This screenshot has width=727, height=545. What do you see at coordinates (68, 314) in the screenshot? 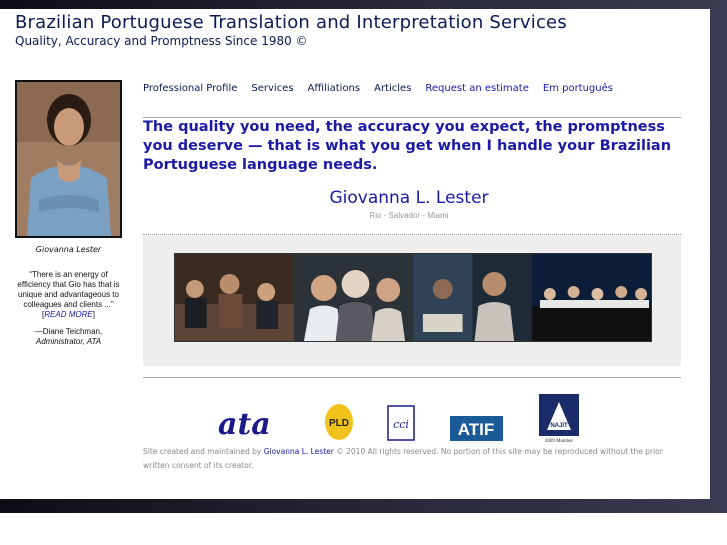
I see `read-more-link: READ MORE` at bounding box center [68, 314].